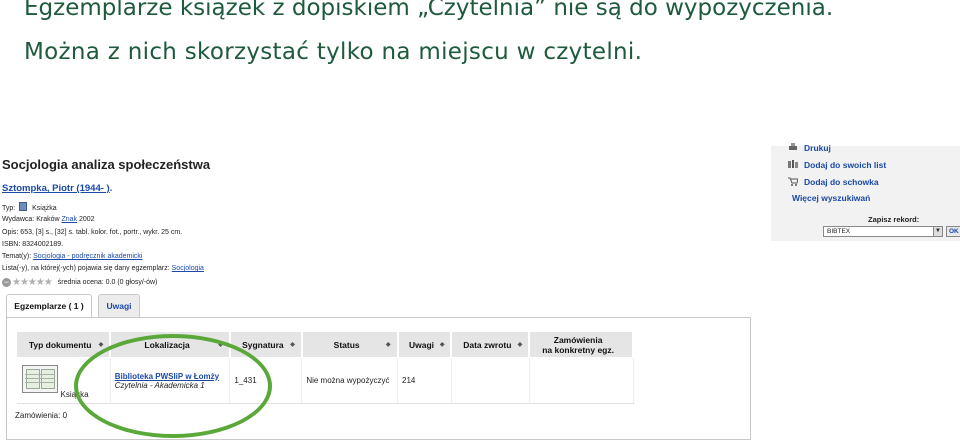 This screenshot has height=440, width=960. What do you see at coordinates (43, 244) in the screenshot?
I see `isbn-value: 8324002189.` at bounding box center [43, 244].